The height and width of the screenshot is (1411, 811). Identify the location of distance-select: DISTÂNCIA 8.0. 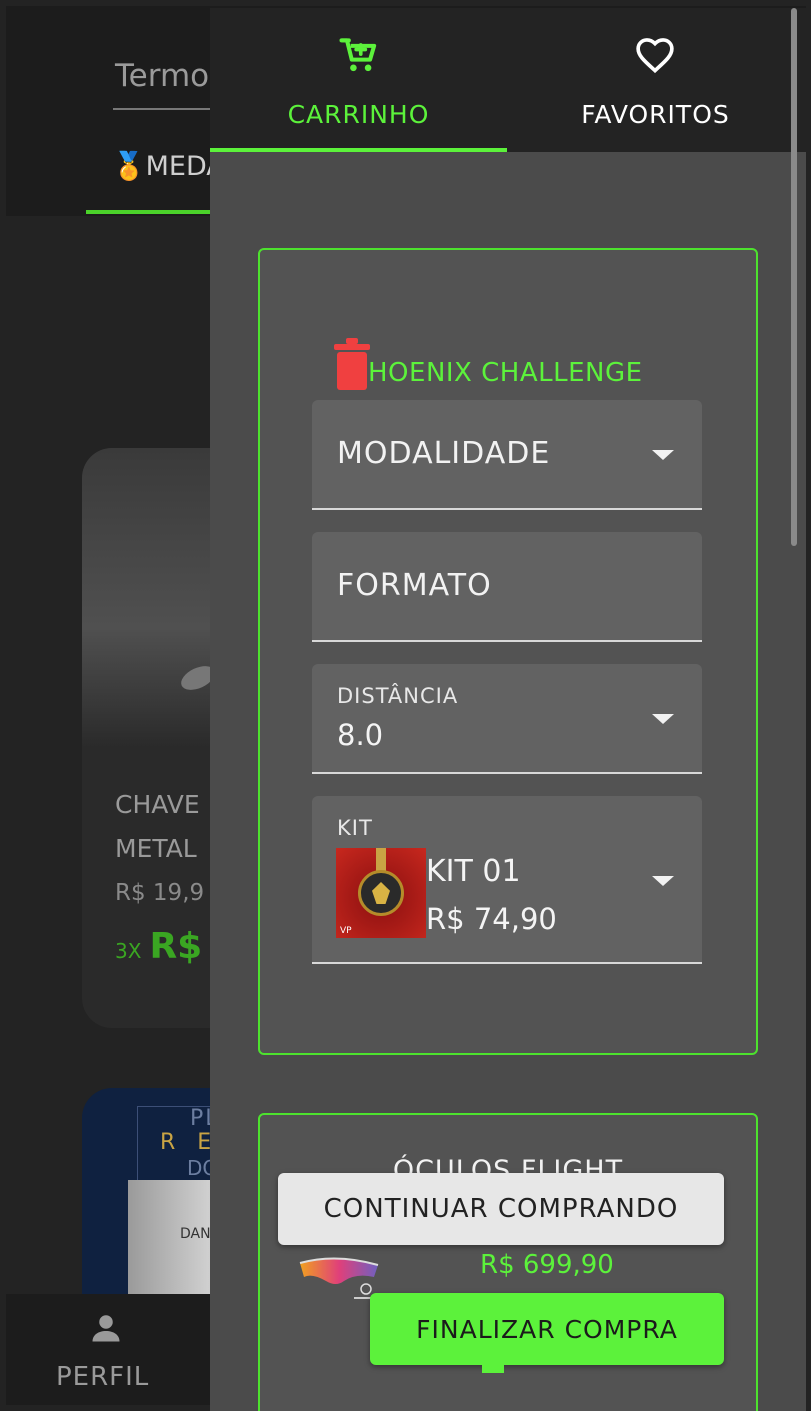
(507, 719).